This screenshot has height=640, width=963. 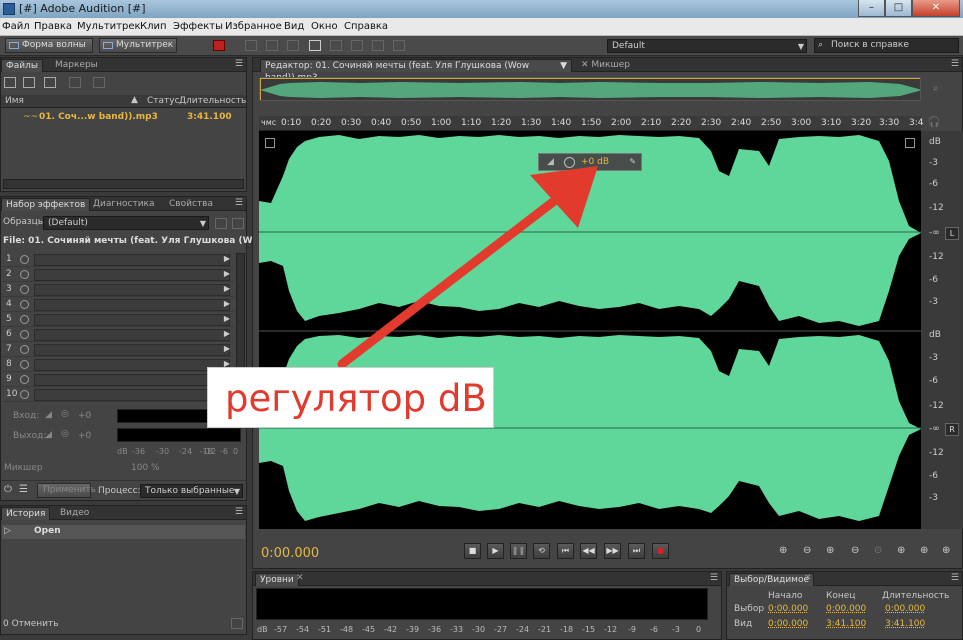 I want to click on annotation-text: регулятор dB, so click(x=356, y=398).